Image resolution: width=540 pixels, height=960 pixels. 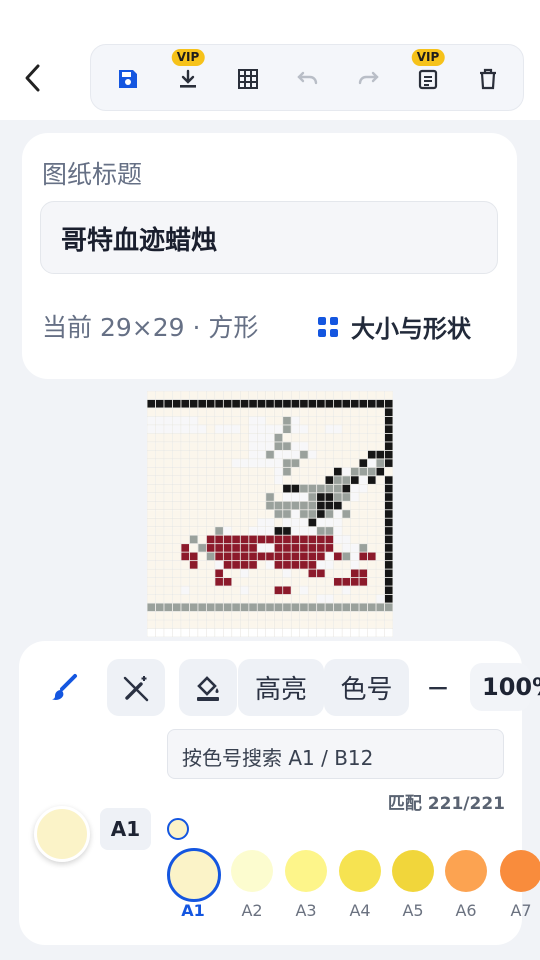 I want to click on palette-swatch-a5, so click(x=413, y=871).